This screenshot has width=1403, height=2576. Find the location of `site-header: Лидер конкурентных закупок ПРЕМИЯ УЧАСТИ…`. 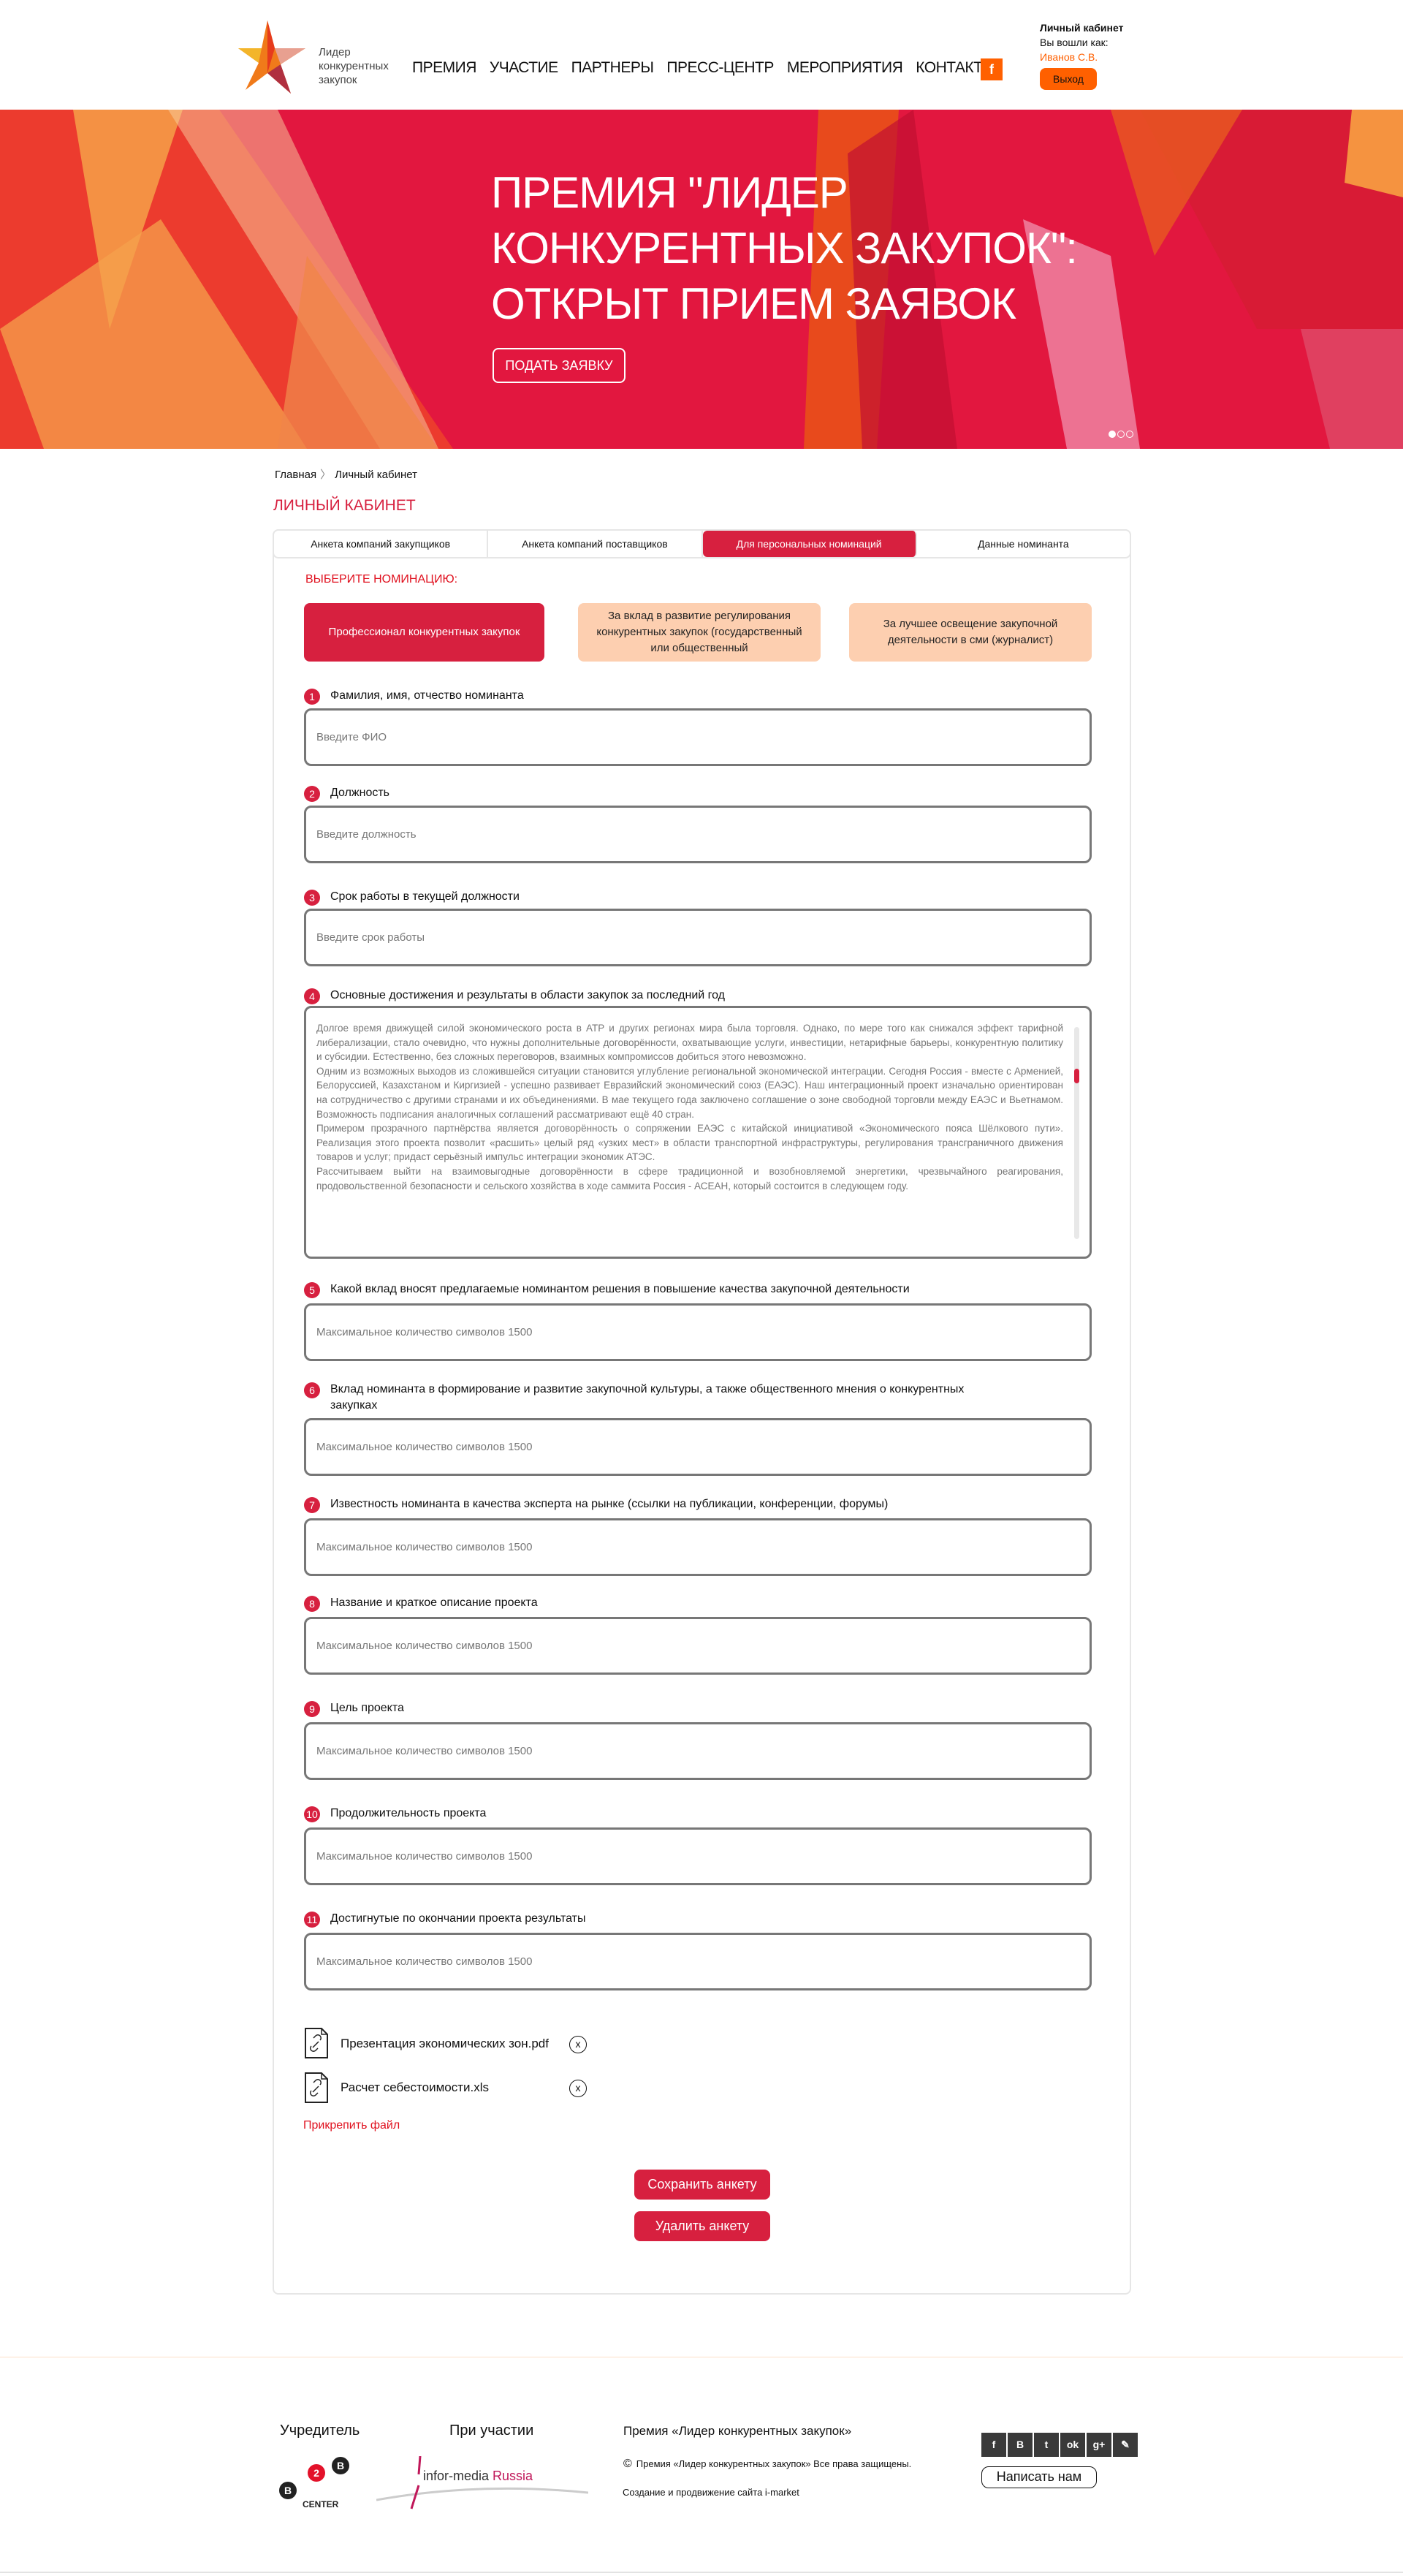

site-header: Лидер конкурентных закупок ПРЕМИЯ УЧАСТИ… is located at coordinates (701, 55).